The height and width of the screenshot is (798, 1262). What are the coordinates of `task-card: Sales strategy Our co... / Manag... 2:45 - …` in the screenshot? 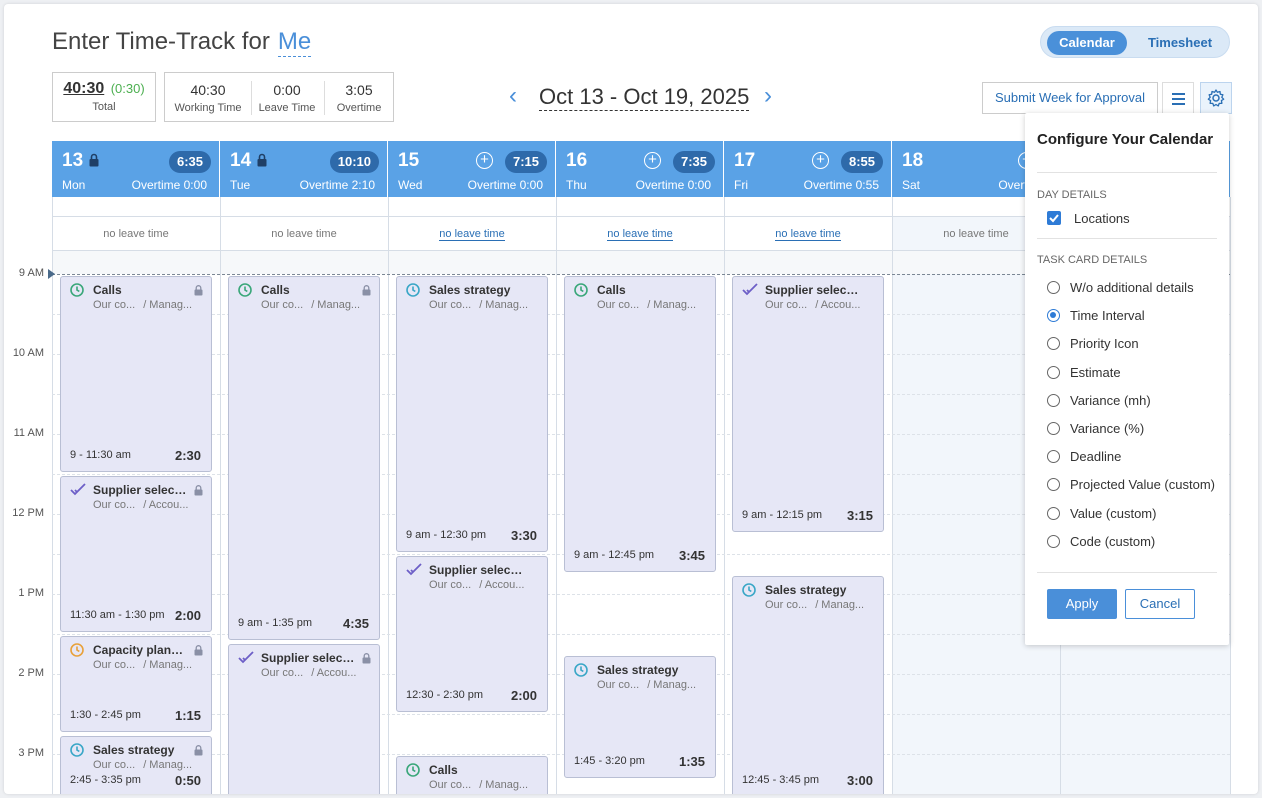 It's located at (136, 765).